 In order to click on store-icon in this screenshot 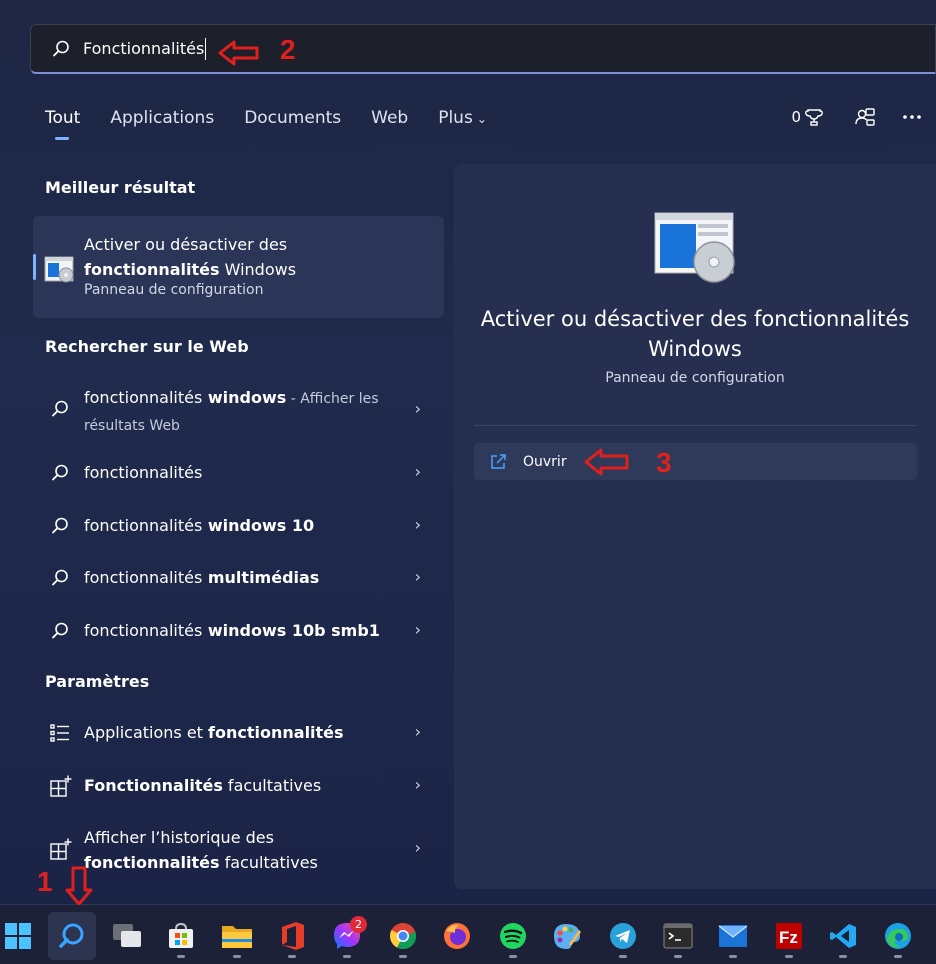, I will do `click(181, 935)`.